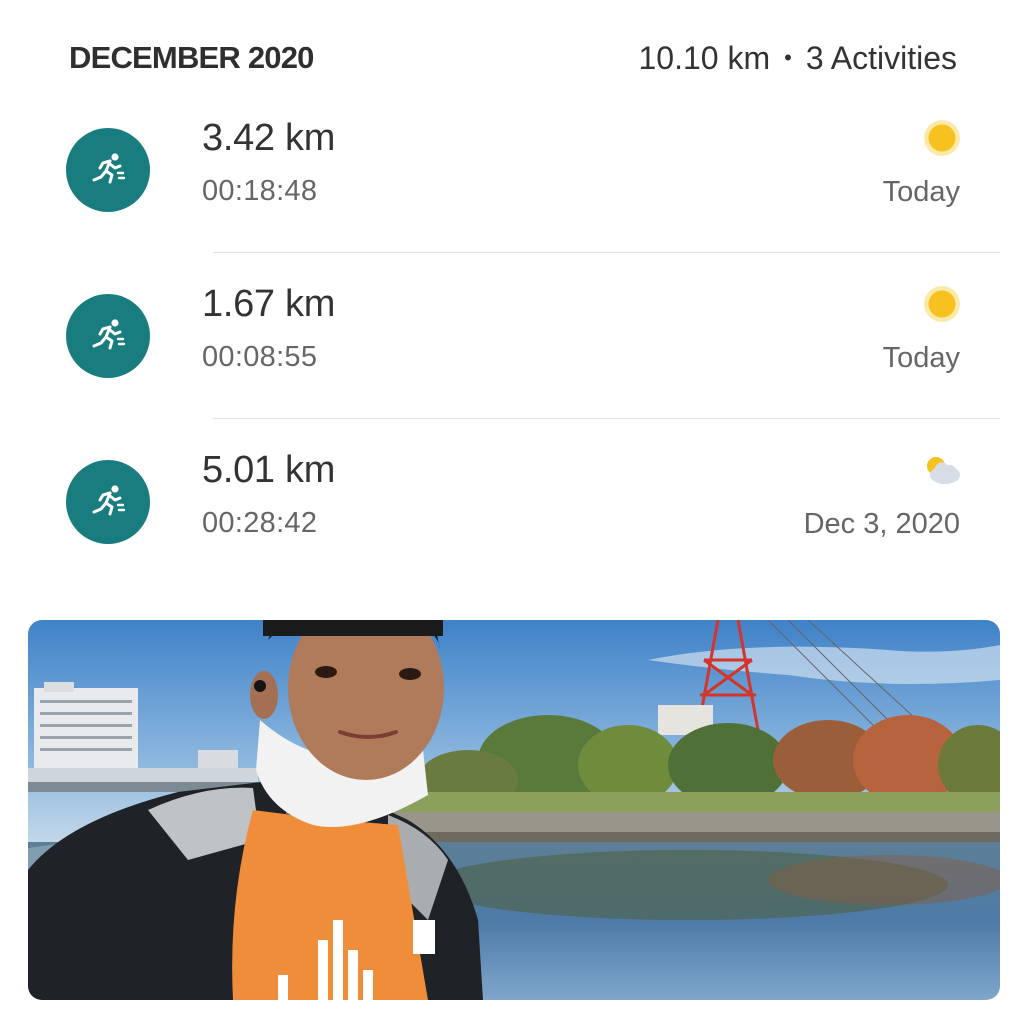  What do you see at coordinates (513, 58) in the screenshot?
I see `month-header: DECEMBER 2020 10.10 km • 3 Activities` at bounding box center [513, 58].